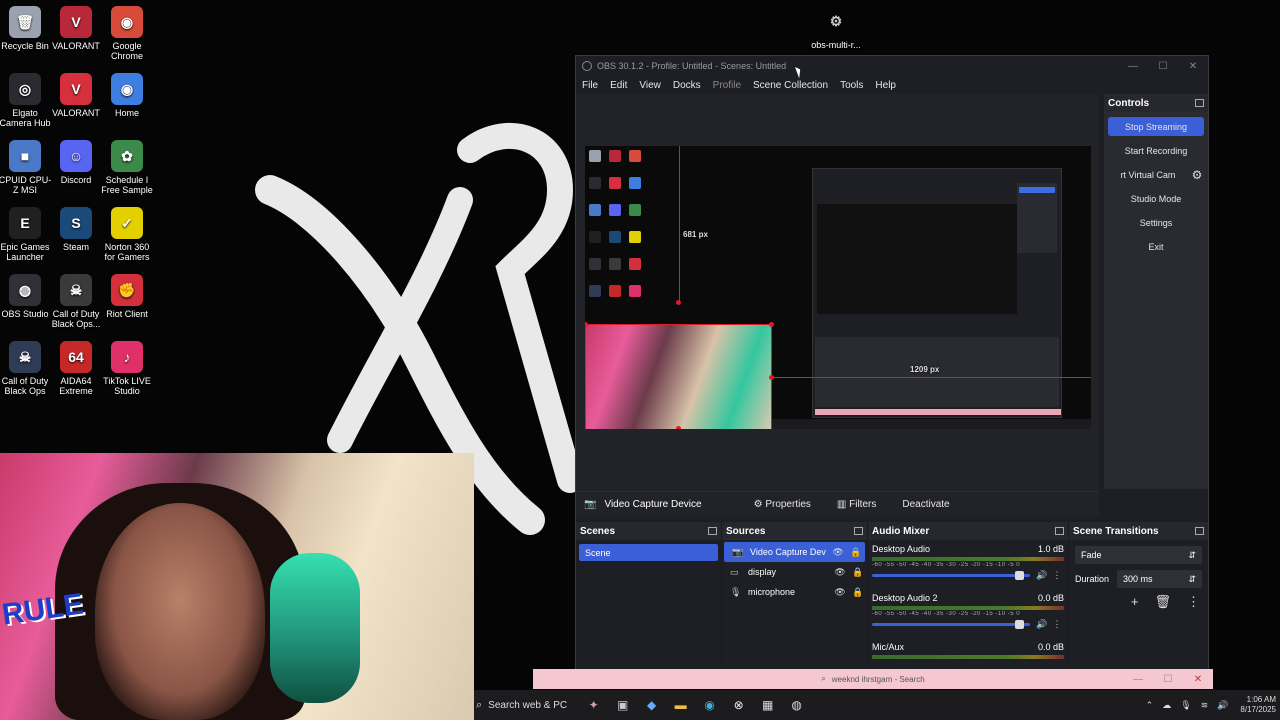  What do you see at coordinates (746, 531) in the screenshot?
I see `dock-title: Sources` at bounding box center [746, 531].